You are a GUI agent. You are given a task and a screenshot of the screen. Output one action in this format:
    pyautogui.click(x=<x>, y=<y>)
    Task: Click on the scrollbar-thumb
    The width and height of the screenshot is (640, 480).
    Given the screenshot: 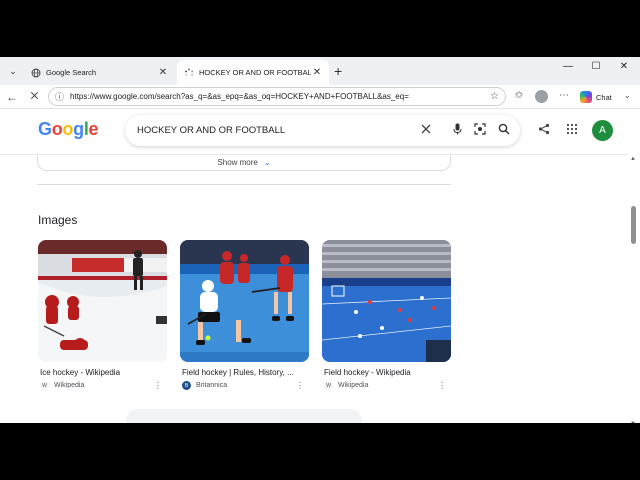 What is the action you would take?
    pyautogui.click(x=633, y=225)
    